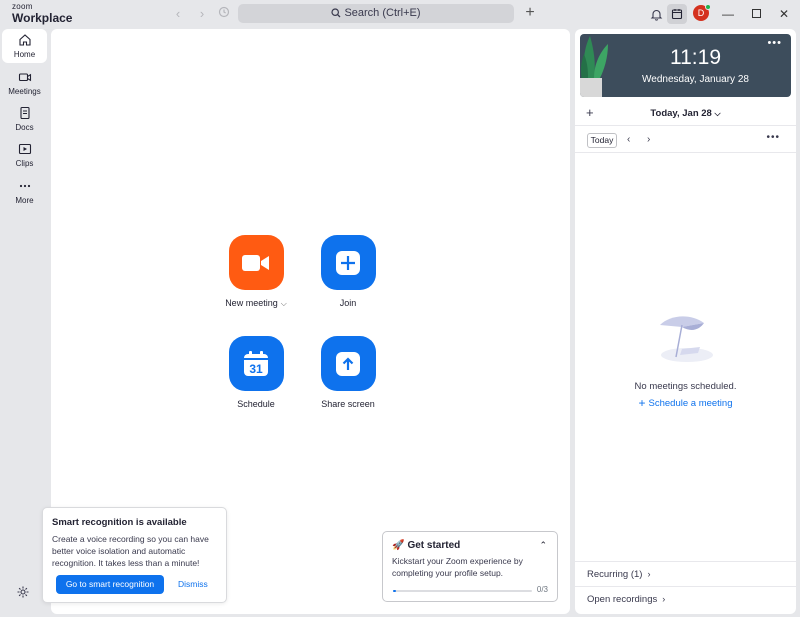 The image size is (800, 617). I want to click on schedule-action: 31 Schedule, so click(256, 372).